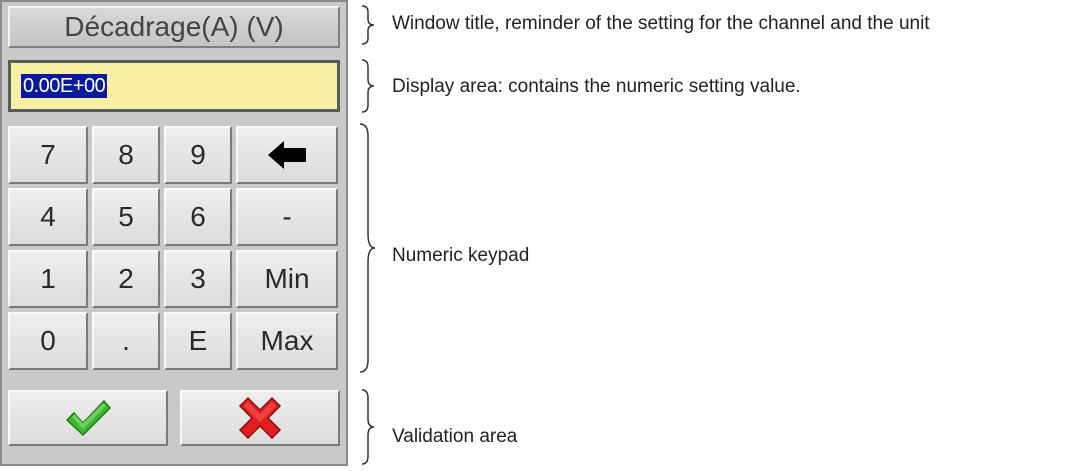 The width and height of the screenshot is (1074, 471). What do you see at coordinates (198, 155) in the screenshot?
I see `key-9: 9` at bounding box center [198, 155].